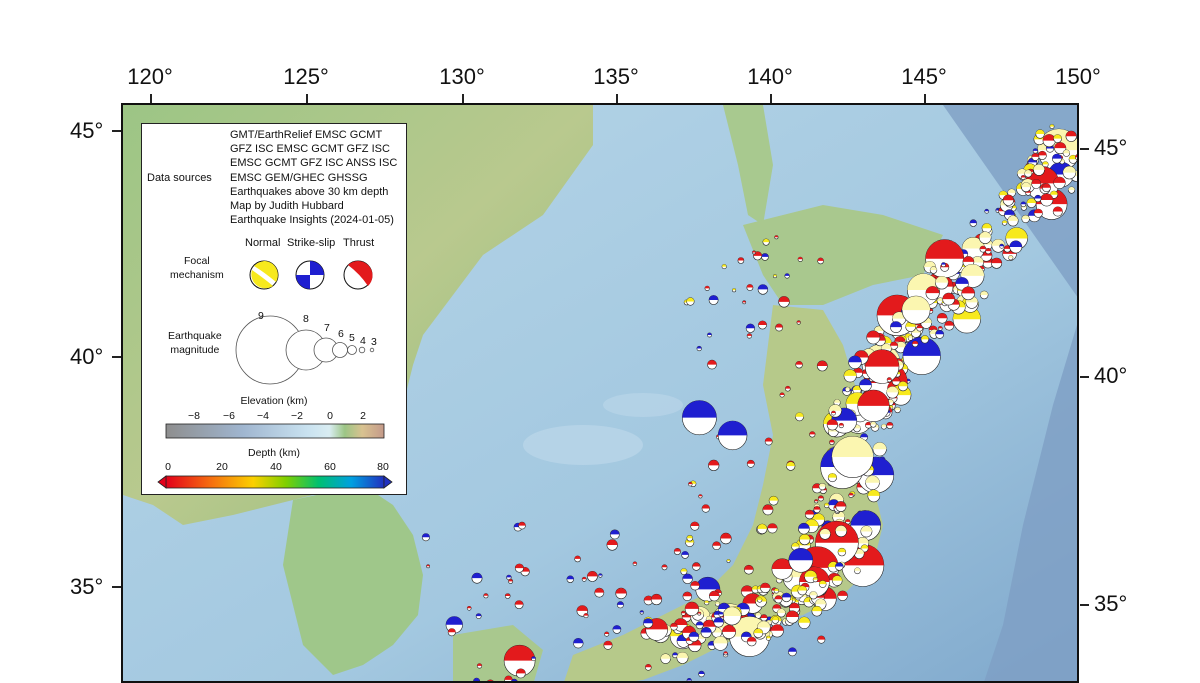 The image size is (1200, 683). Describe the element at coordinates (87, 356) in the screenshot. I see `lat-label-left-40: 40°` at that location.